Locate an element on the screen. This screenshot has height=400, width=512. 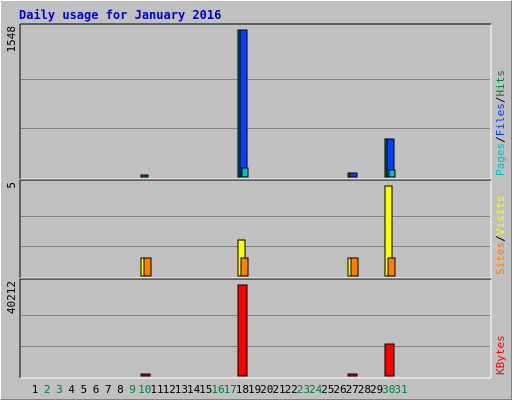
day-label-9: 9 is located at coordinates (132, 389).